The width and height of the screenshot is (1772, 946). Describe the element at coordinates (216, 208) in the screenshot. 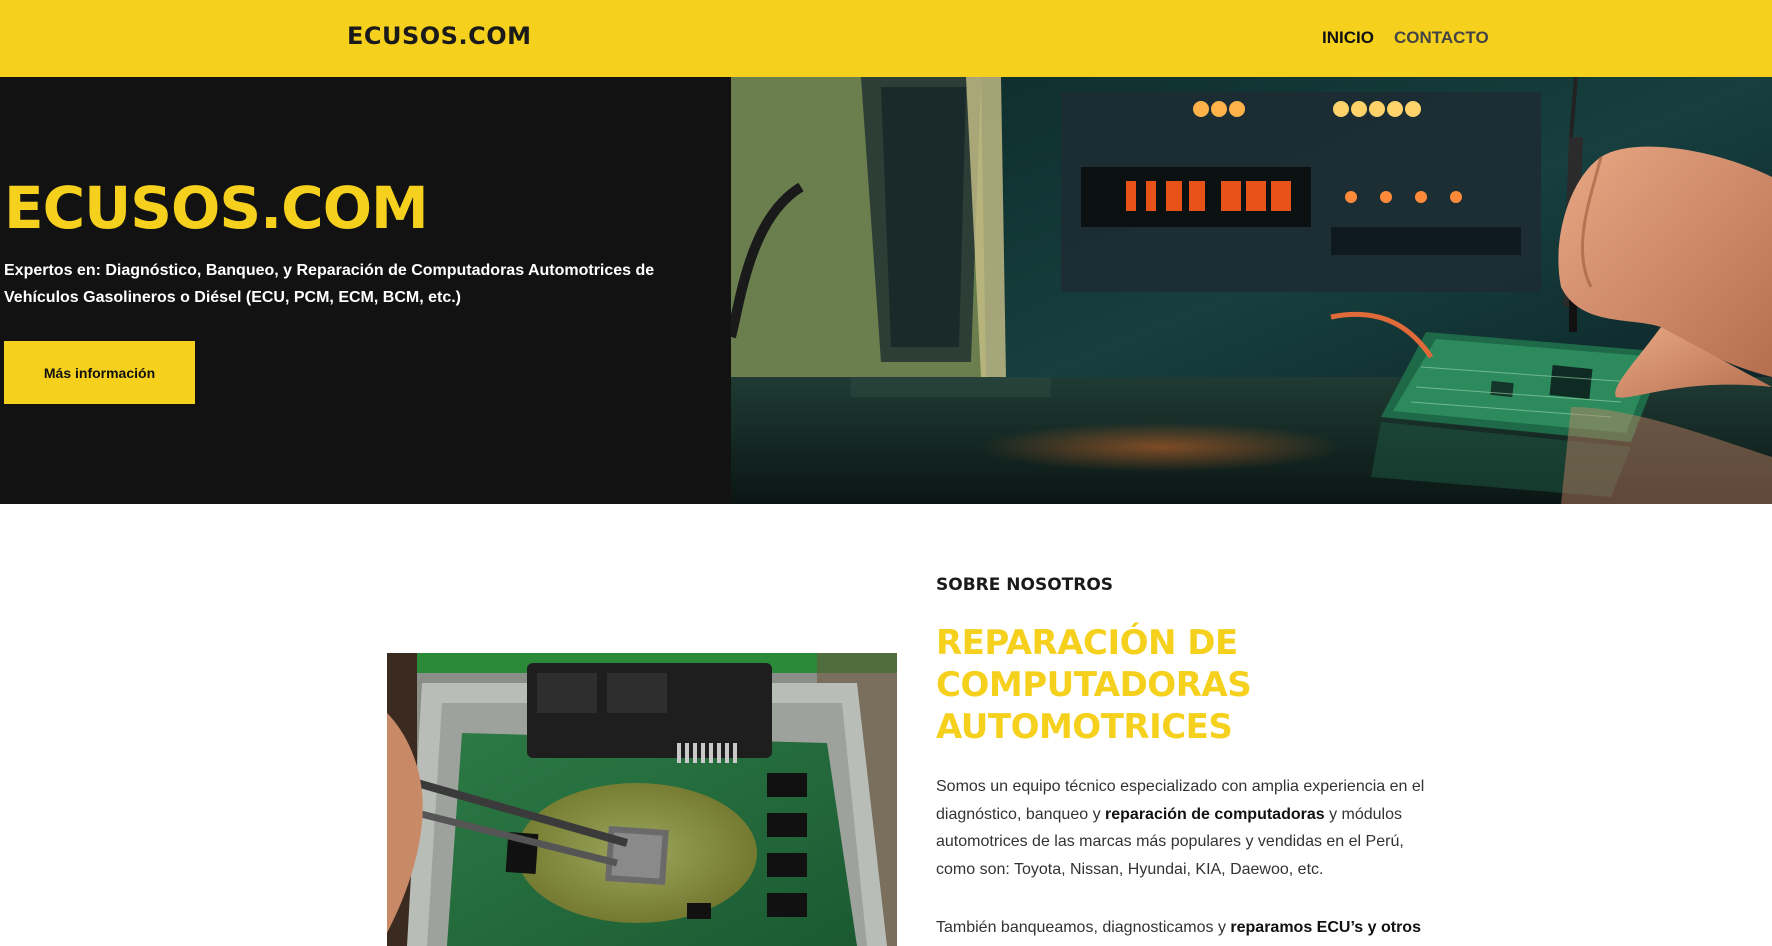

I see `hero-title: ECUSOS.COM` at that location.